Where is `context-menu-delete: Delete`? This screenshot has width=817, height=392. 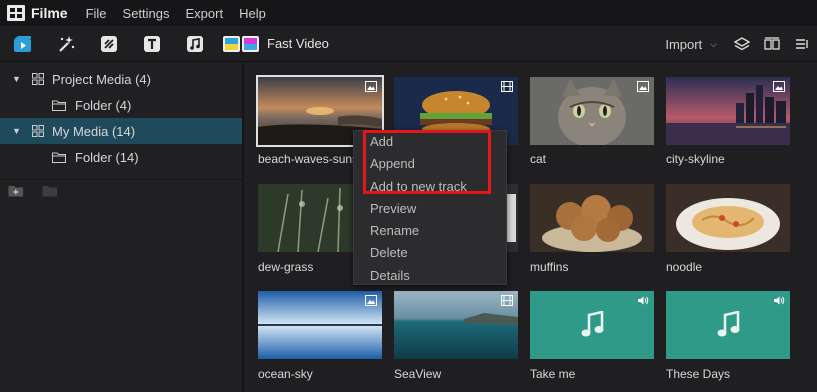
context-menu-delete: Delete is located at coordinates (430, 253).